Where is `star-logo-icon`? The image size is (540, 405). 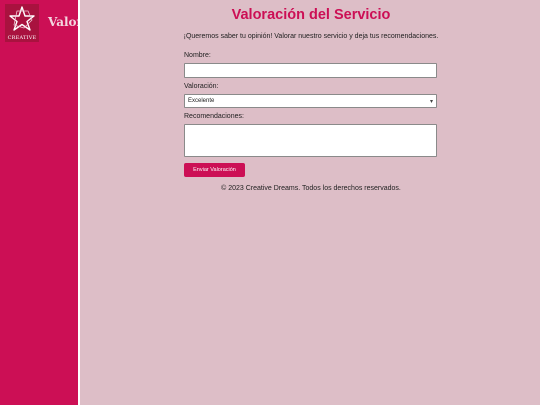 star-logo-icon is located at coordinates (22, 18).